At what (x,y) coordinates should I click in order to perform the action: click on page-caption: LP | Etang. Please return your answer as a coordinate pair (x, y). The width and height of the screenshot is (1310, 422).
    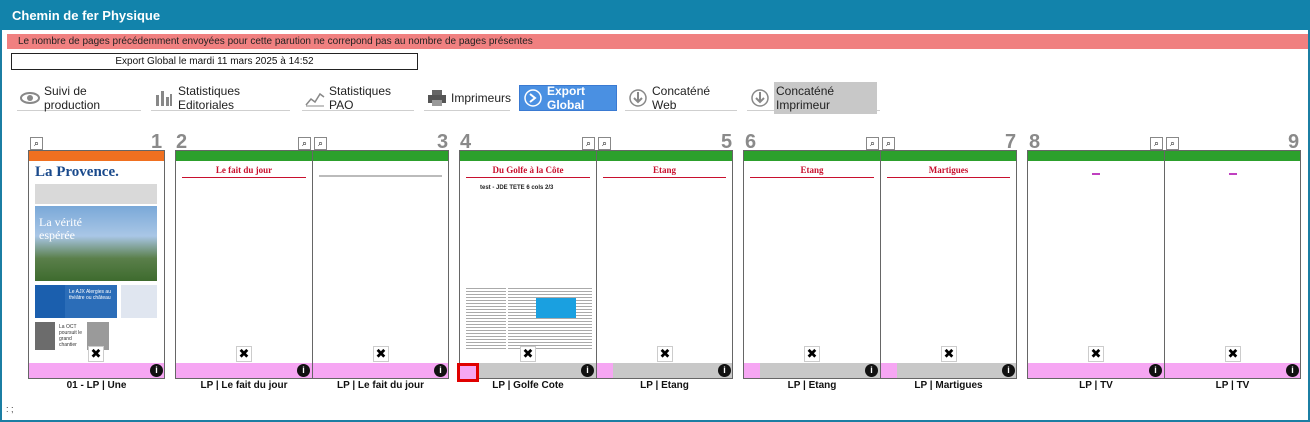
    Looking at the image, I should click on (664, 385).